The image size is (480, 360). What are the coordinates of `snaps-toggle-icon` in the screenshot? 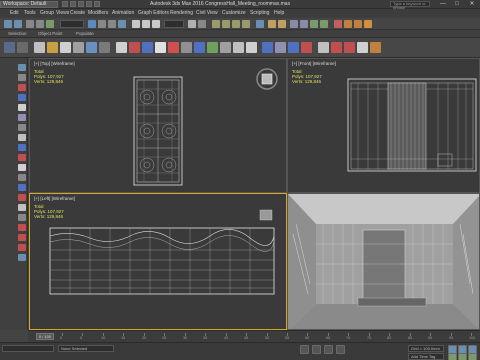 It's located at (216, 24).